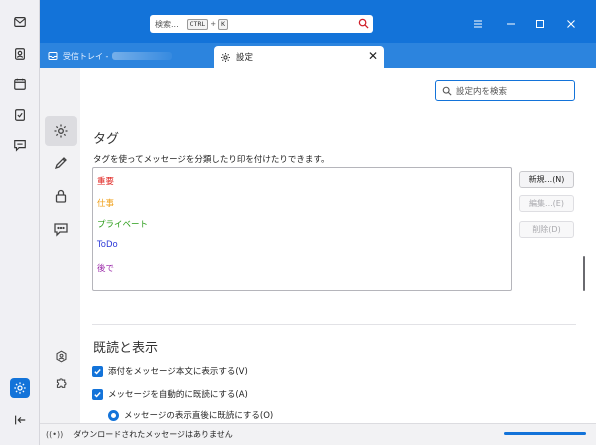 The image size is (596, 445). What do you see at coordinates (261, 24) in the screenshot?
I see `global-search-input: 検索... CTRL + K` at bounding box center [261, 24].